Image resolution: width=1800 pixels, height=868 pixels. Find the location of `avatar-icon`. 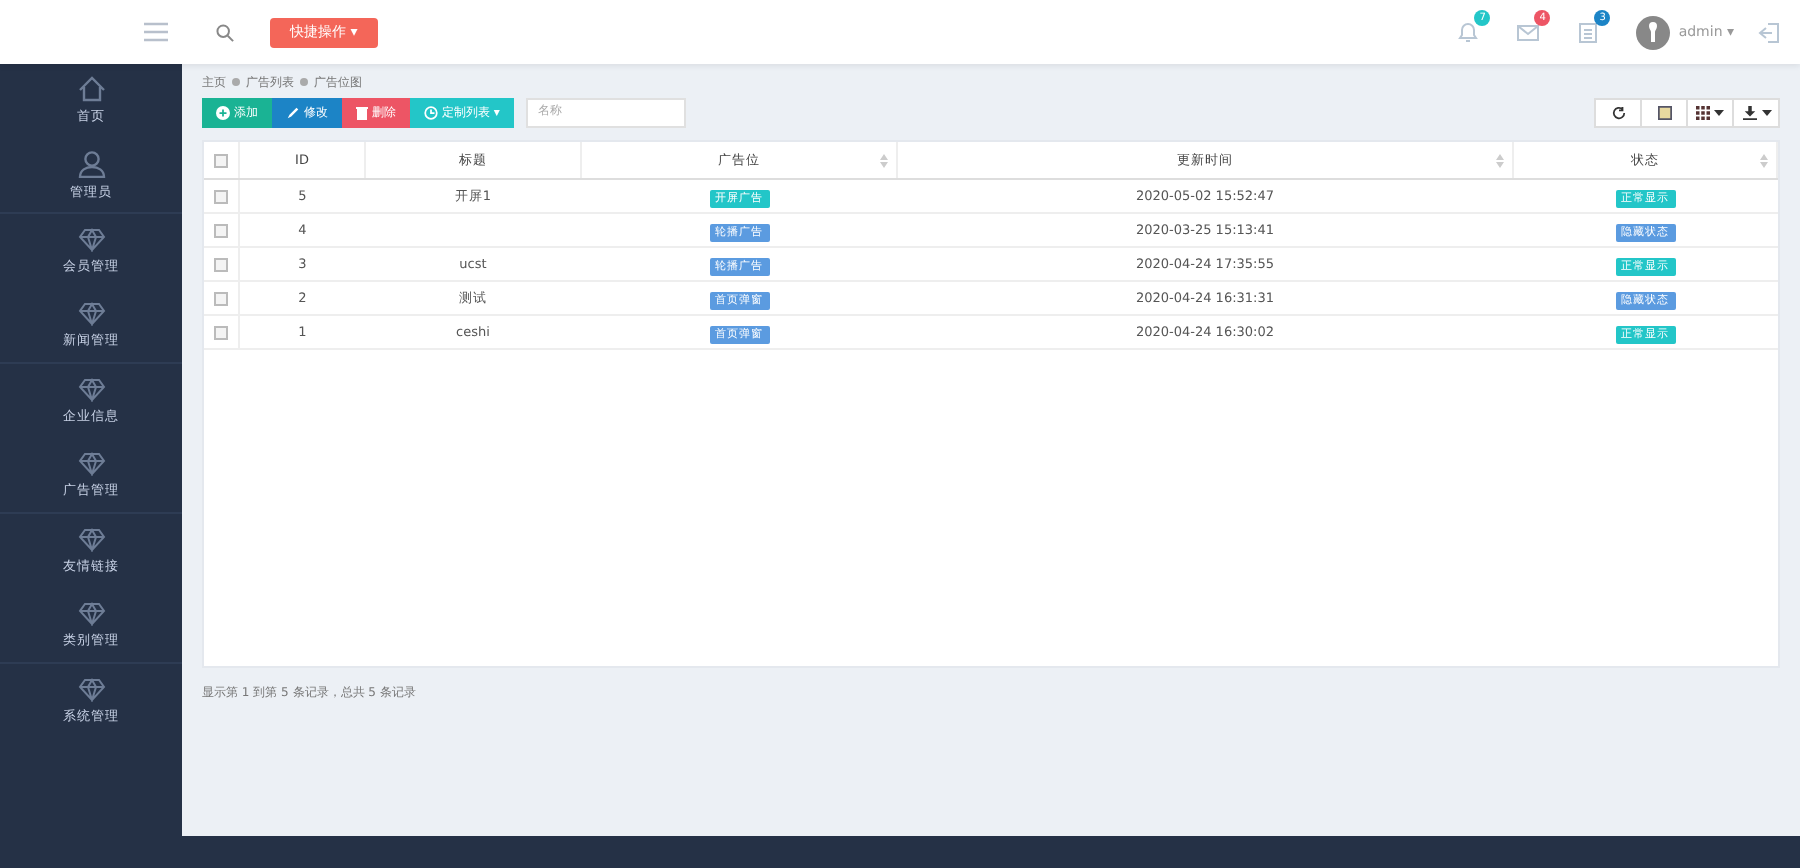

avatar-icon is located at coordinates (1653, 32).